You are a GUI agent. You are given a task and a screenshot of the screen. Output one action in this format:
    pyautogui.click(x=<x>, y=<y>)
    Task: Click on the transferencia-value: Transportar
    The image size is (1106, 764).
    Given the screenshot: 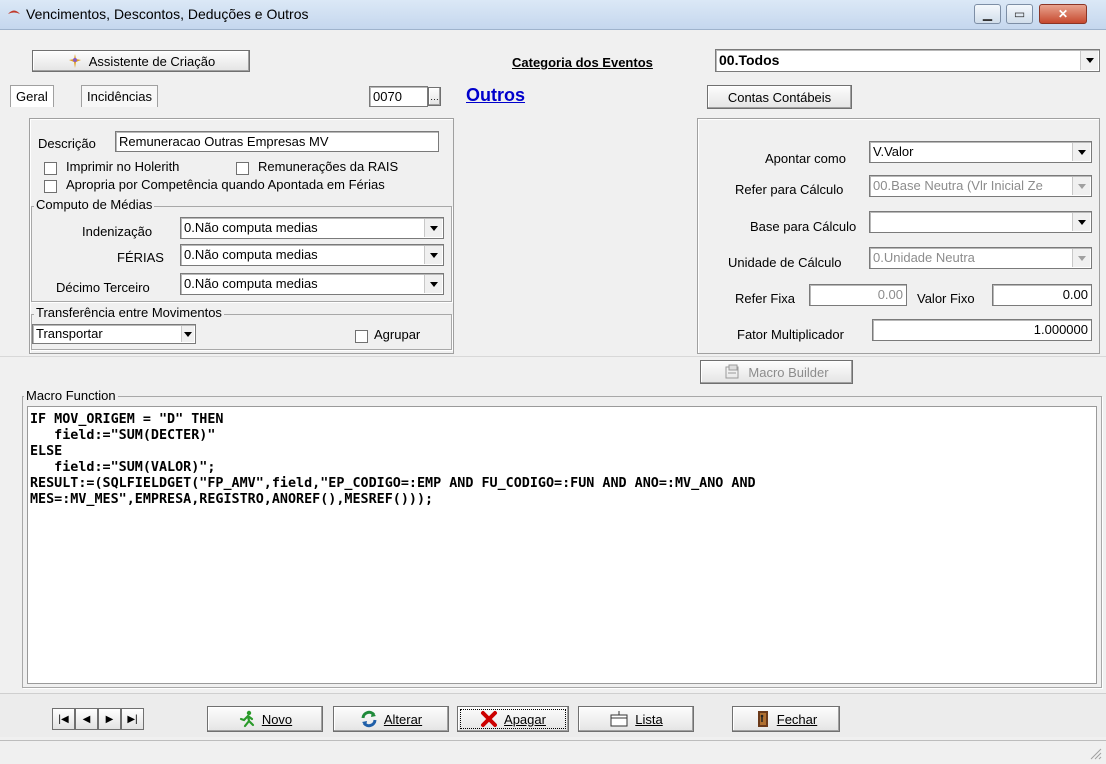 What is the action you would take?
    pyautogui.click(x=69, y=333)
    